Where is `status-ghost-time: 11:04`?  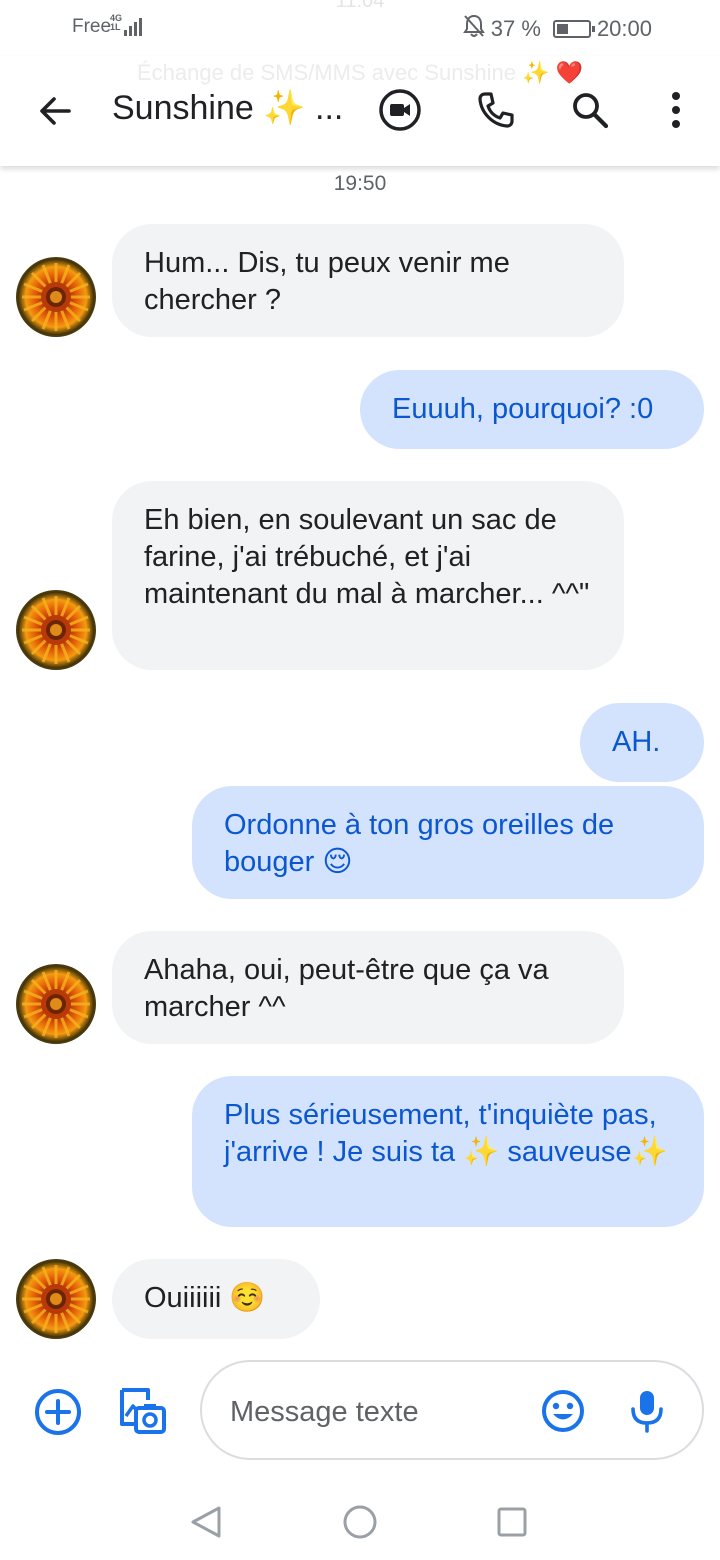 status-ghost-time: 11:04 is located at coordinates (360, 6).